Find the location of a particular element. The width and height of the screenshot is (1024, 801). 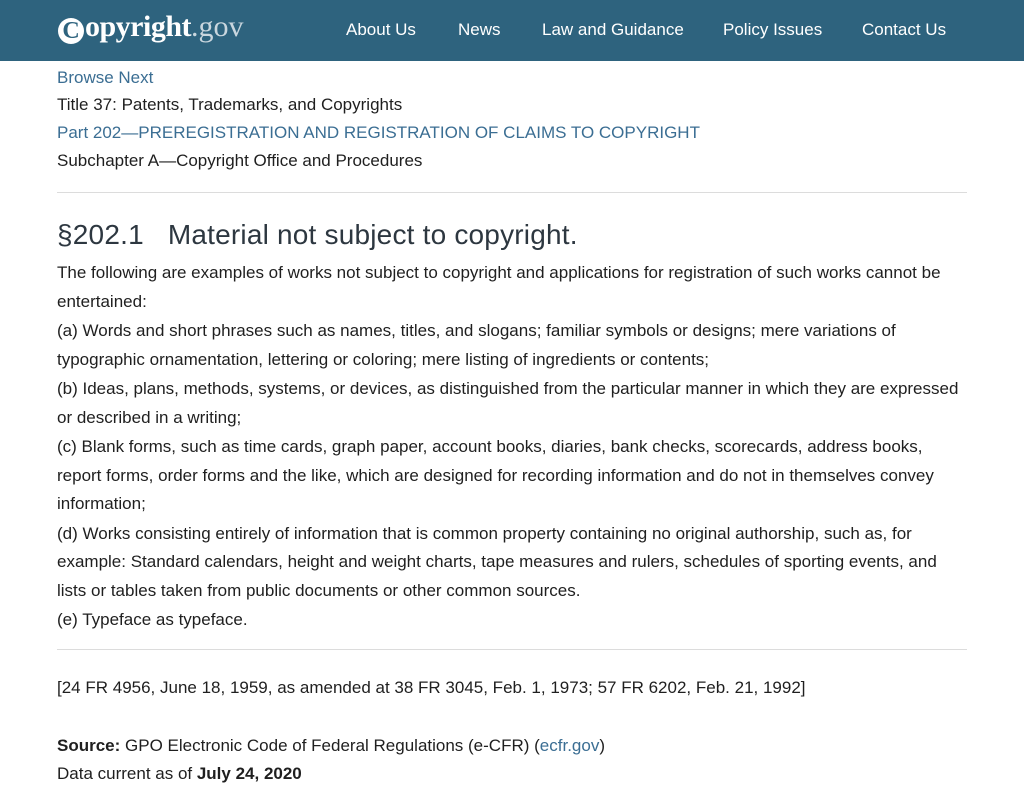

data-current-prefix: Data current as of is located at coordinates (127, 773).